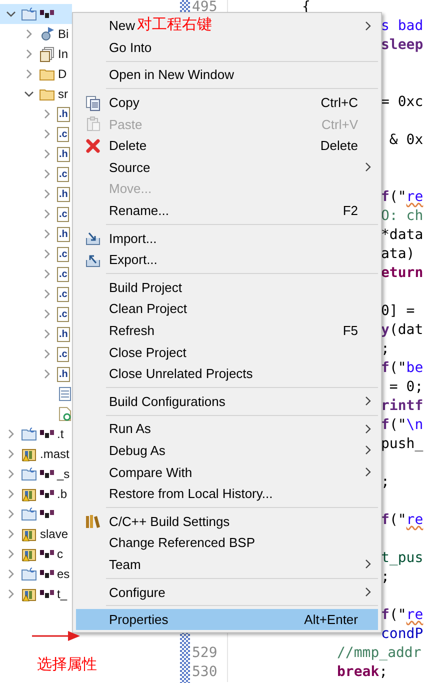 The width and height of the screenshot is (431, 683). I want to click on menu-item: Configure, so click(137, 592).